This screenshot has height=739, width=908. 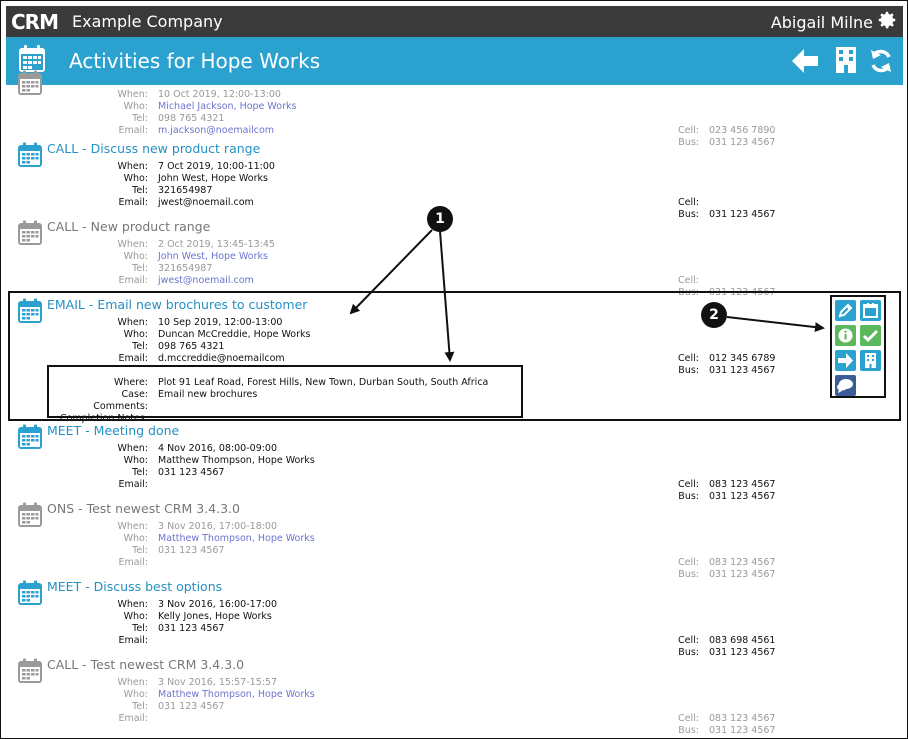 I want to click on activity-title: MEET - Meeting done, so click(x=113, y=430).